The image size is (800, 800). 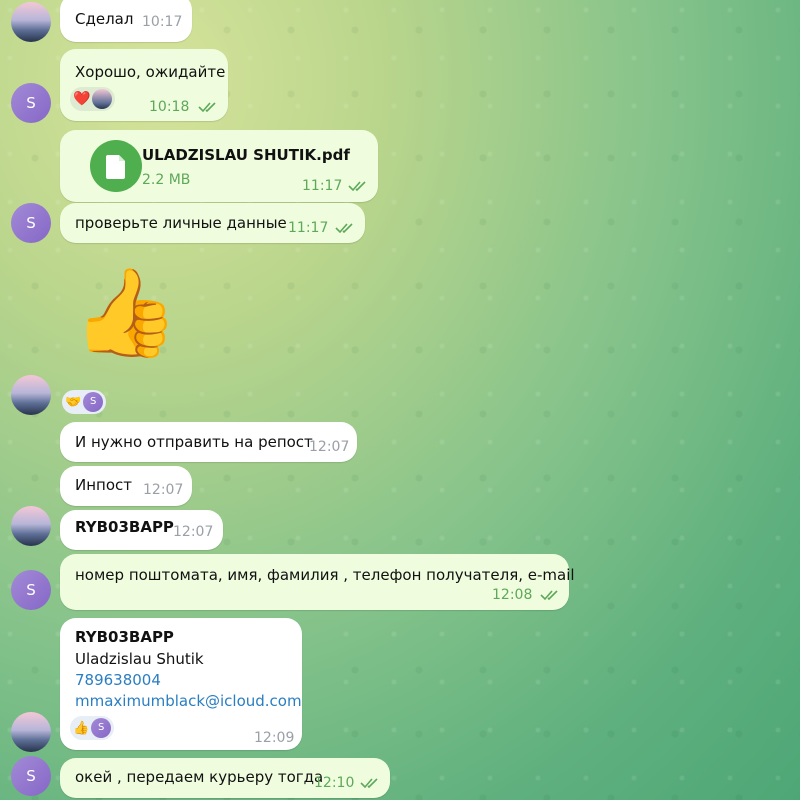 I want to click on message-time: 10:17, so click(x=162, y=22).